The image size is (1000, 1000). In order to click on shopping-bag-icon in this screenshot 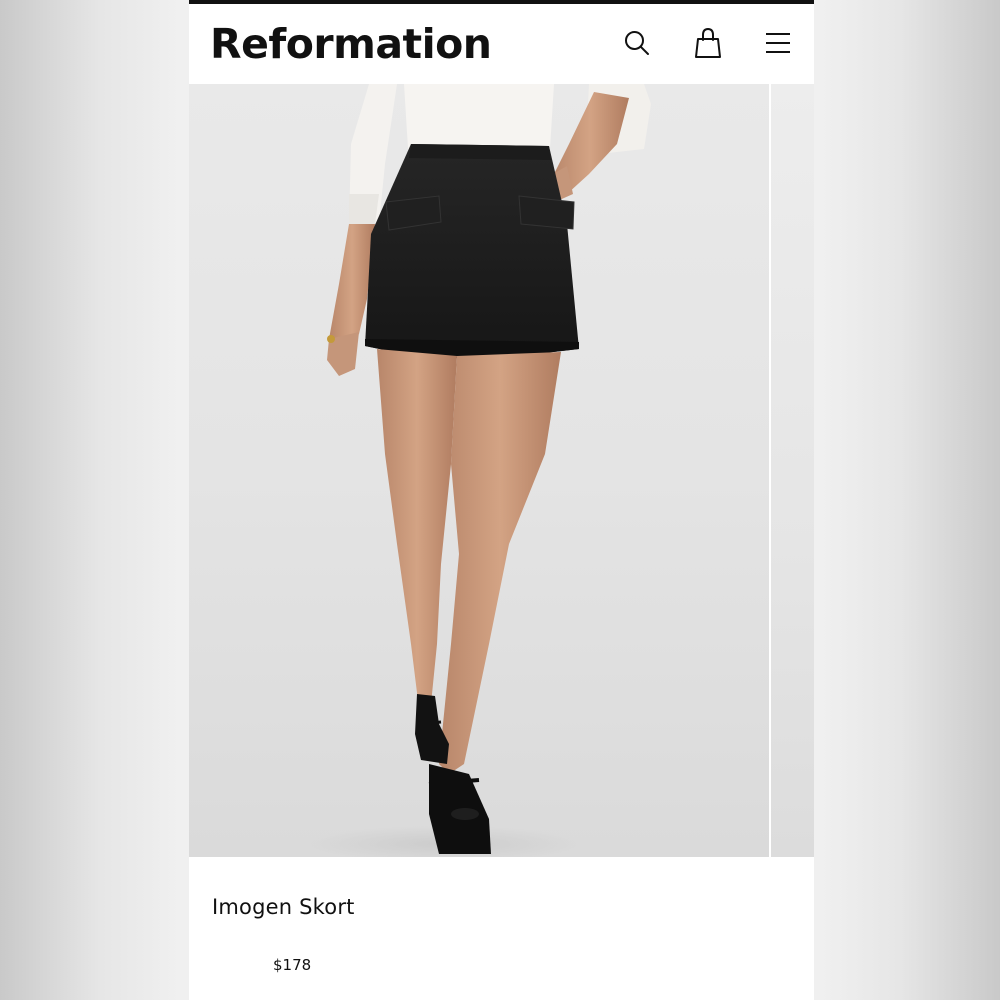, I will do `click(708, 43)`.